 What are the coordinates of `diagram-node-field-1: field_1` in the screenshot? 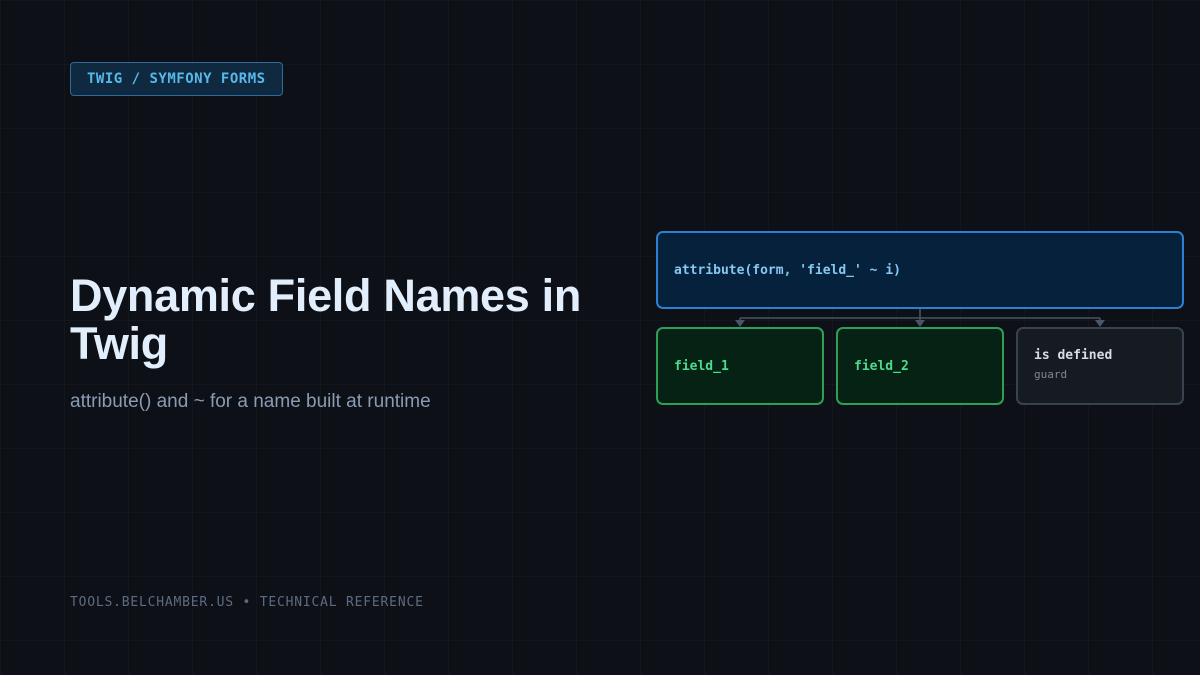 It's located at (740, 366).